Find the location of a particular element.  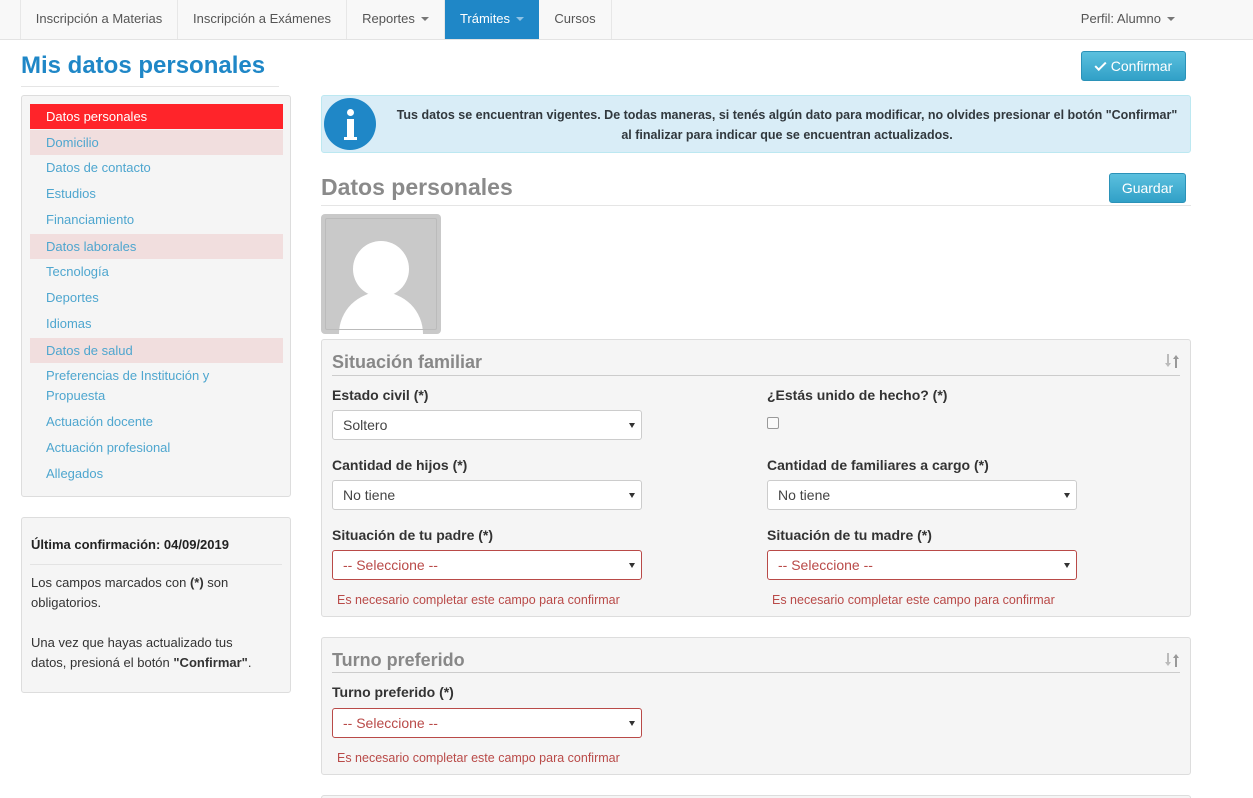

note-text: Los campos marcados con is located at coordinates (110, 582).